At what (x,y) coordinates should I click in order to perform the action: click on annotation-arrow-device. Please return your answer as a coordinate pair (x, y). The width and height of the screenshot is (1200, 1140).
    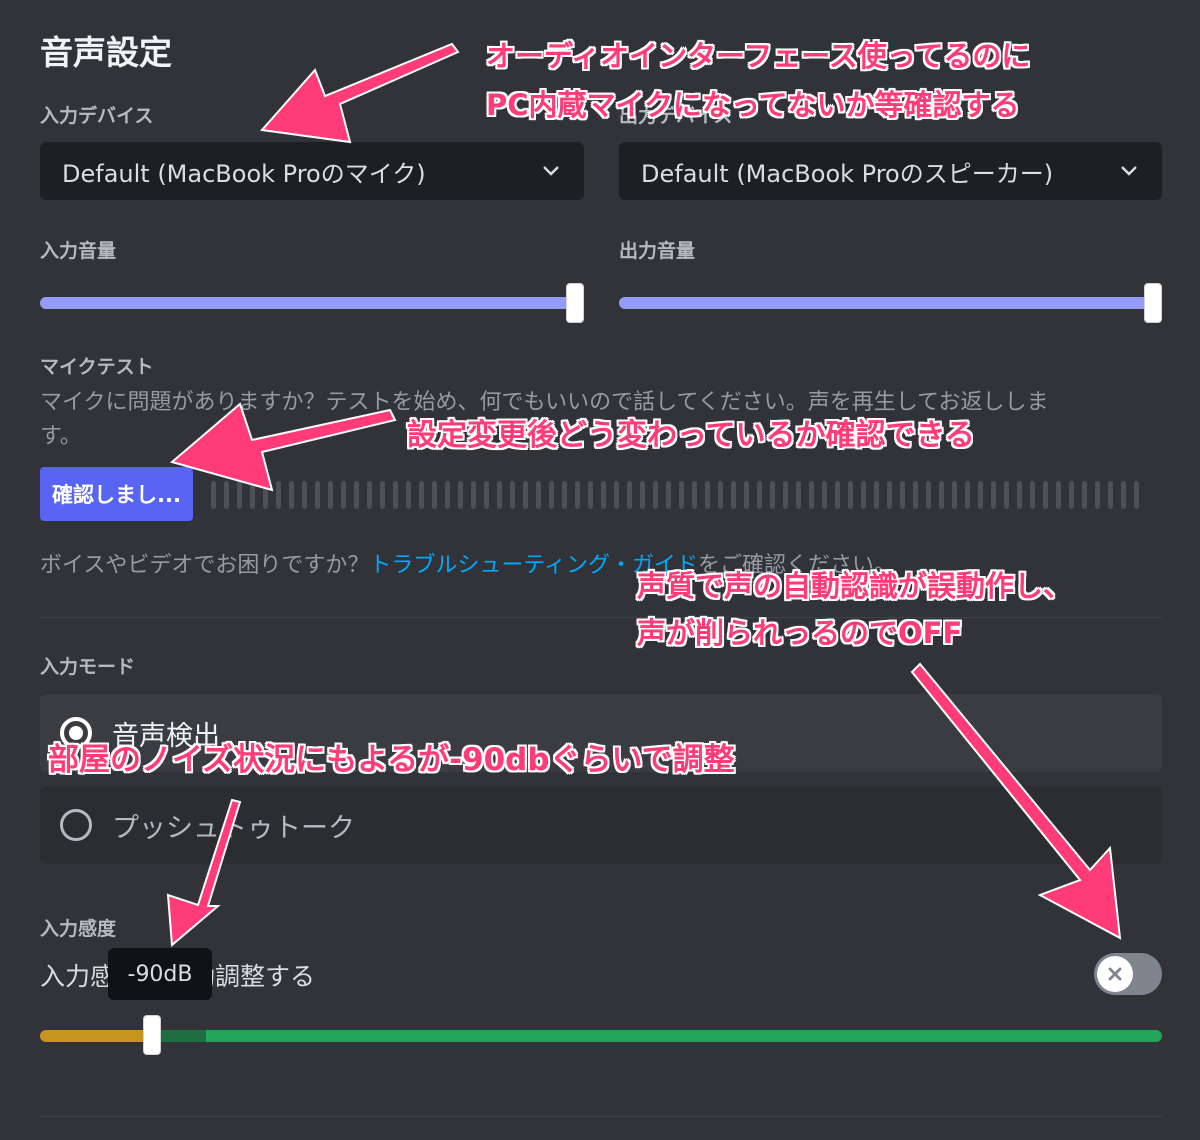
    Looking at the image, I should click on (360, 93).